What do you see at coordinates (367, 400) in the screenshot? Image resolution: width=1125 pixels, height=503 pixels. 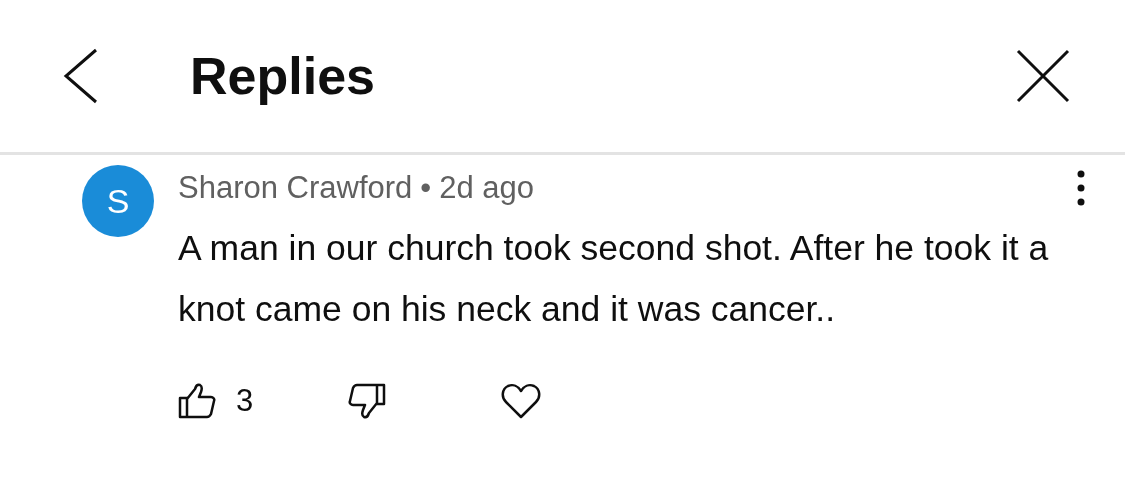 I see `dislike-icon` at bounding box center [367, 400].